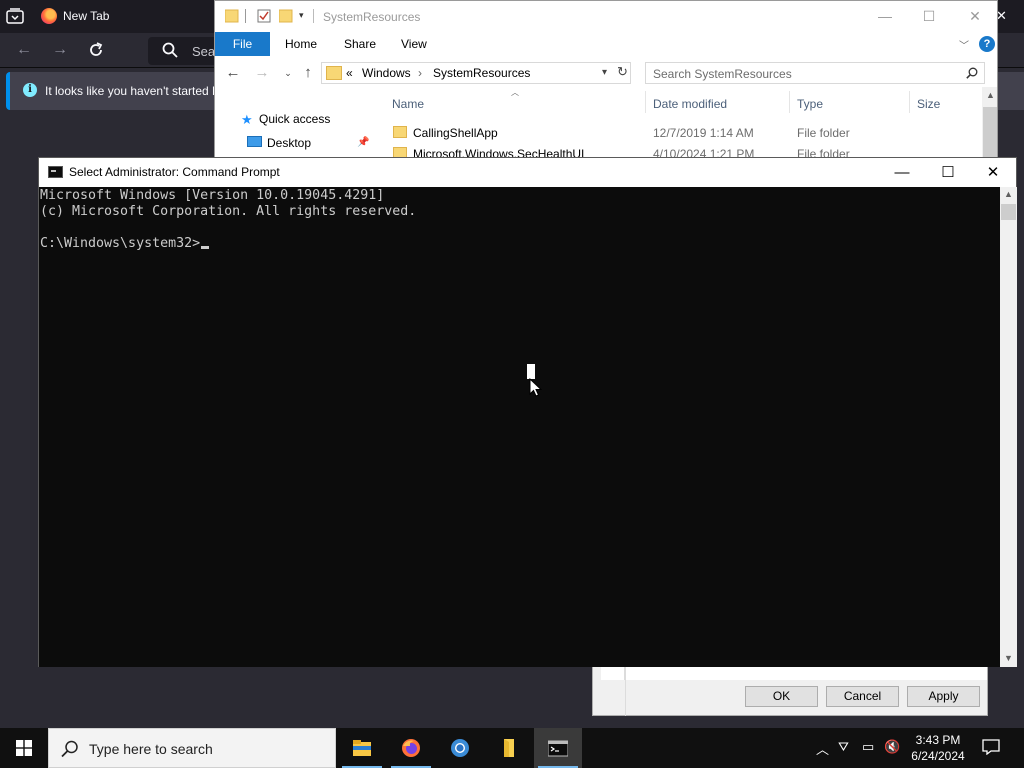 This screenshot has width=1024, height=768. Describe the element at coordinates (823, 133) in the screenshot. I see `item-type: File folder` at that location.